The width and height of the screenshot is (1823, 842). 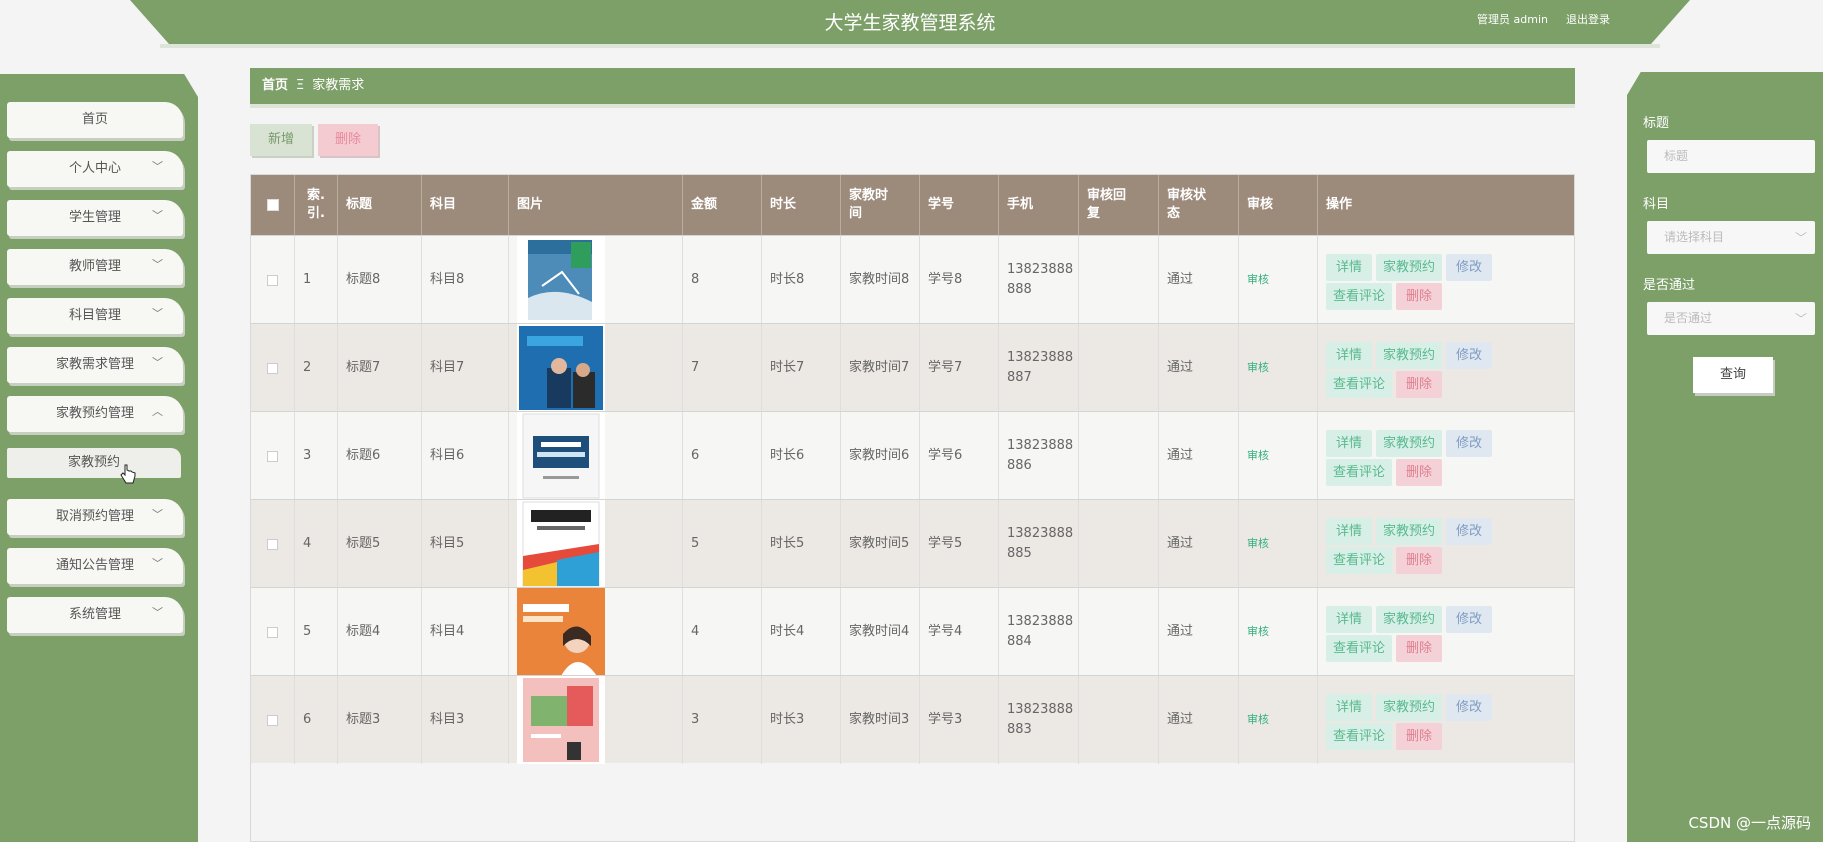 What do you see at coordinates (801, 456) in the screenshot?
I see `duration-cell: 时长6` at bounding box center [801, 456].